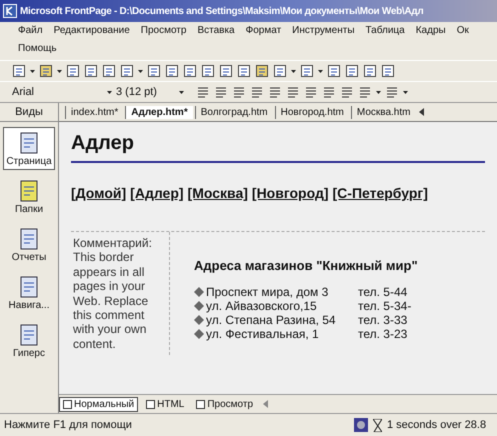  I want to click on nav-link: [Новгород], so click(290, 193).